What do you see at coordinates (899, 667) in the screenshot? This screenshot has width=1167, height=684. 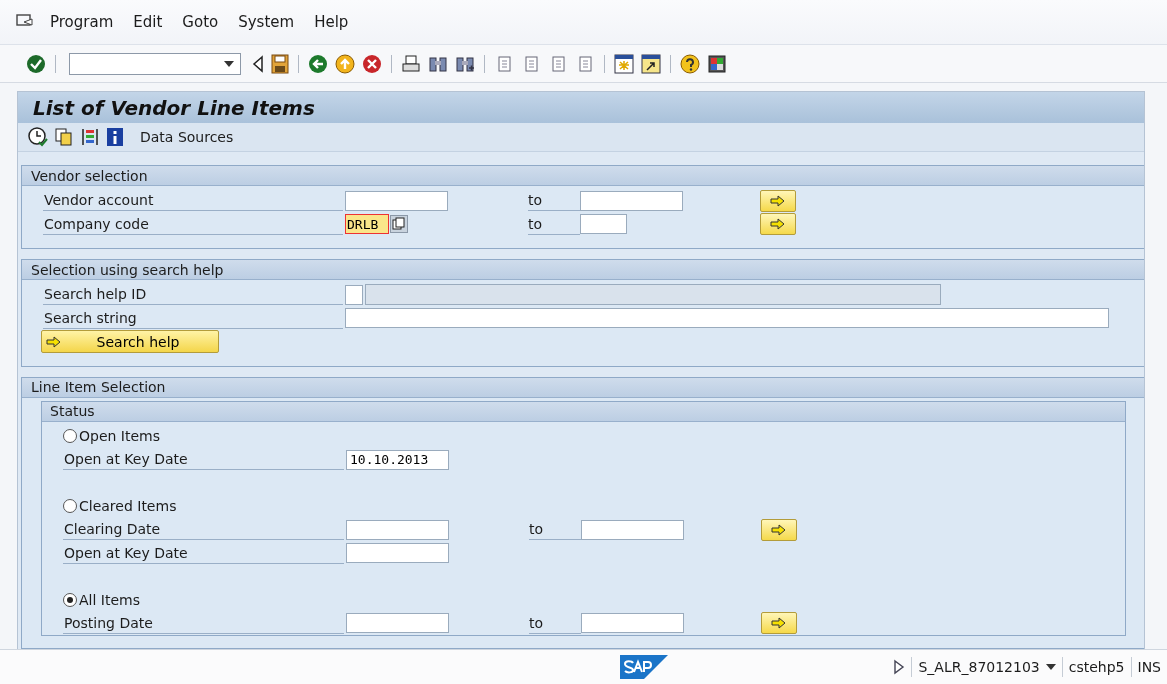 I see `expand-triangle-icon` at bounding box center [899, 667].